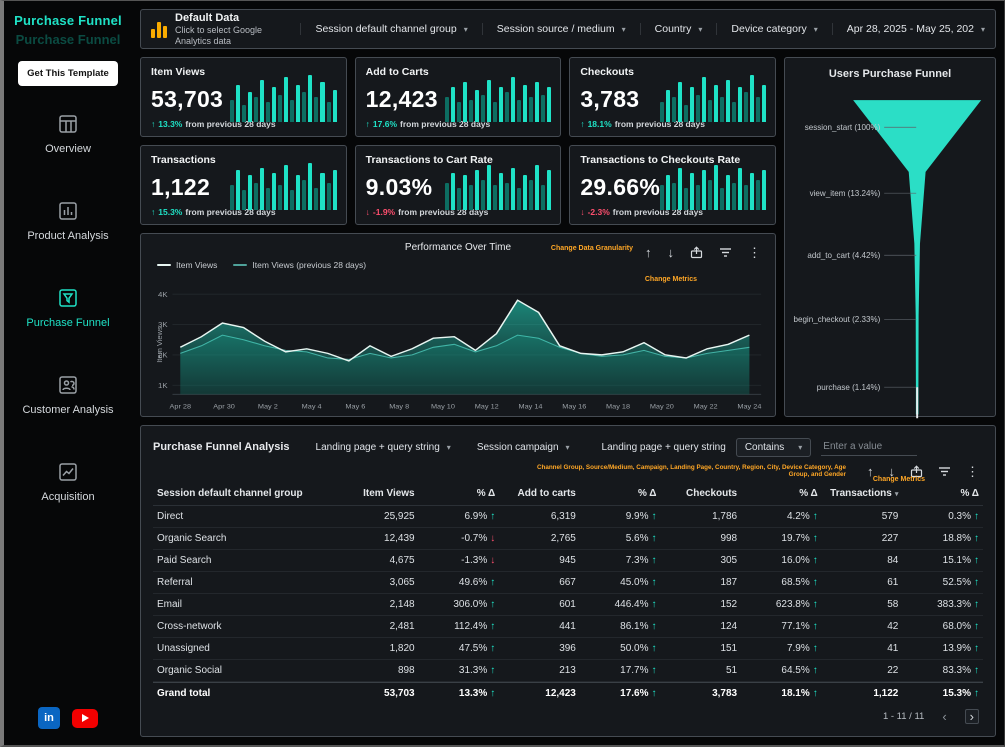  I want to click on filter-dropdown: Country ▾, so click(678, 29).